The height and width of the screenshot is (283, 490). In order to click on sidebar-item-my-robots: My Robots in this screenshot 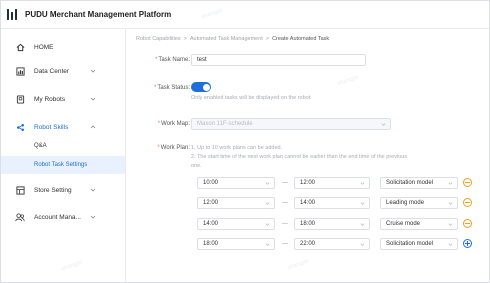, I will do `click(63, 99)`.